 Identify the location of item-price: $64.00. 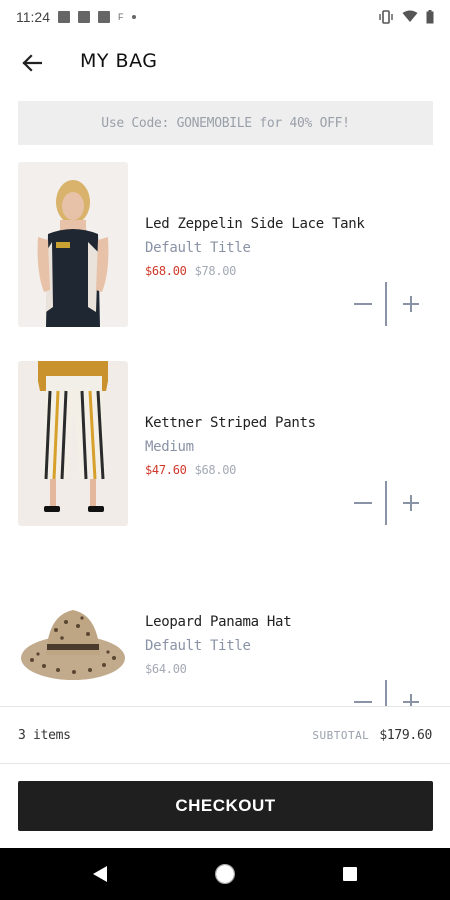
(166, 669).